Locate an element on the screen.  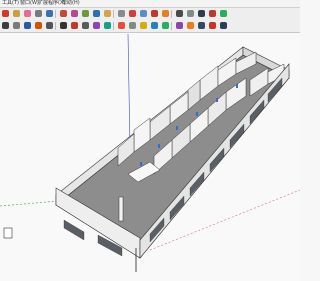
line-icon is located at coordinates (63, 25).